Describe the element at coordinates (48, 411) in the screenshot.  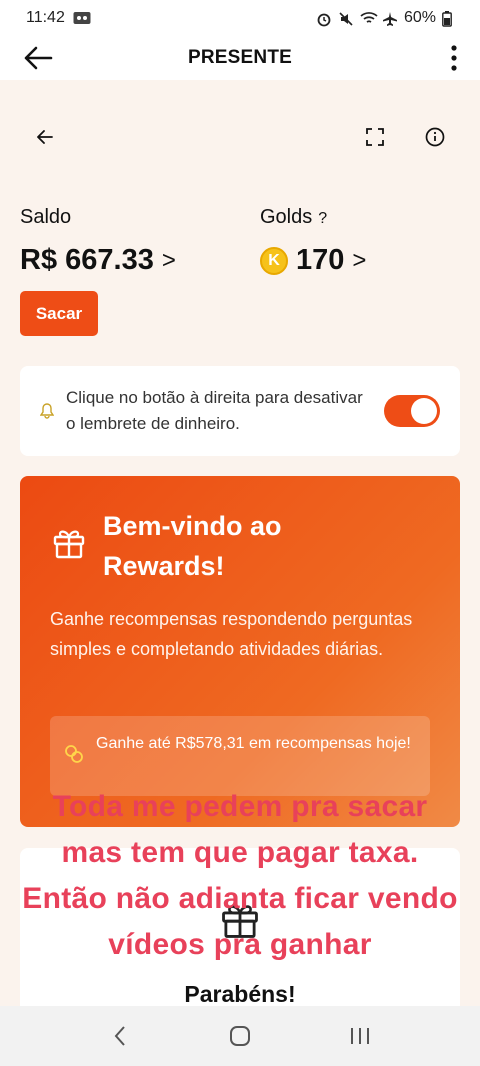
I see `bell-icon` at that location.